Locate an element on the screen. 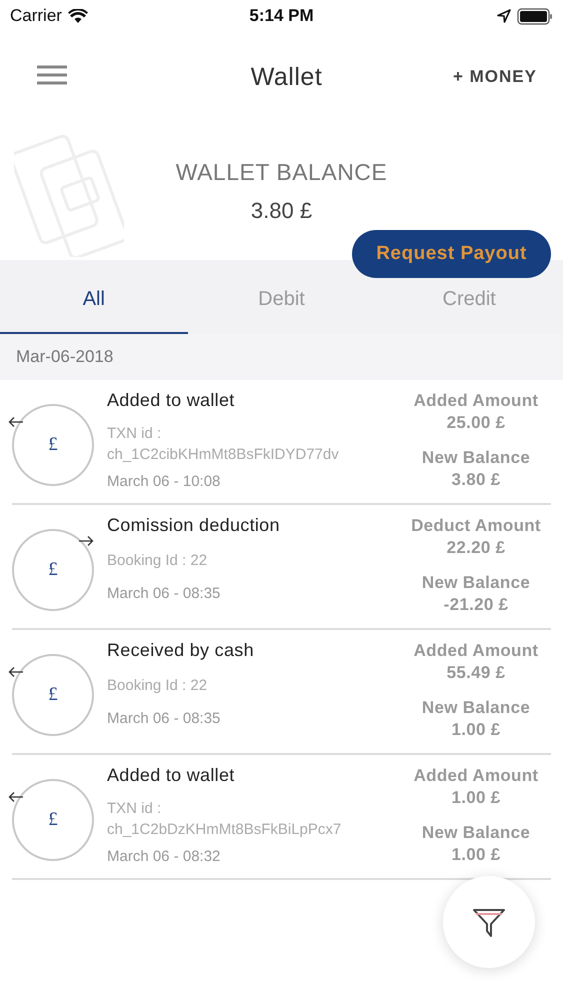 This screenshot has width=563, height=1000. balance-amount: 3.80 £ is located at coordinates (281, 211).